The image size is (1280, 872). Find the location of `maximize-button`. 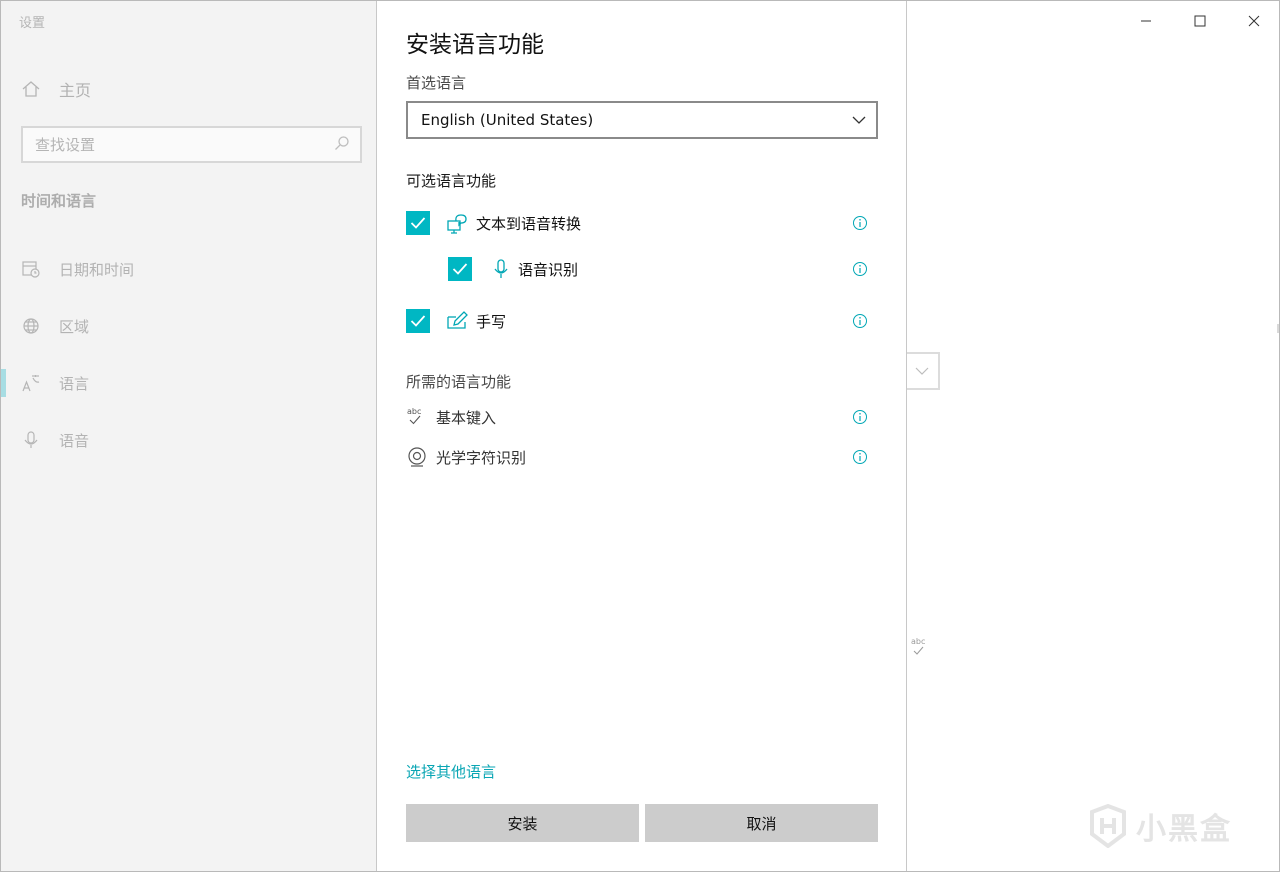

maximize-button is located at coordinates (1200, 21).